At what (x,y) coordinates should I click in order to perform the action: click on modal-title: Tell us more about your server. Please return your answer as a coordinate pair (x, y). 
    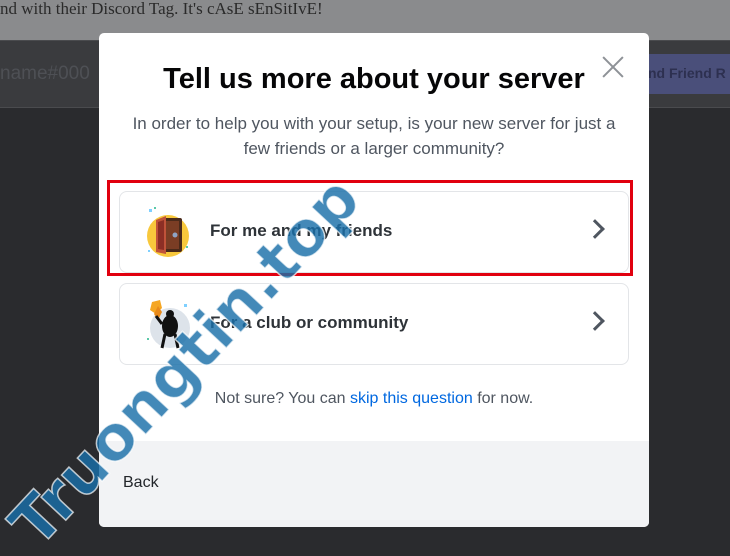
    Looking at the image, I should click on (374, 79).